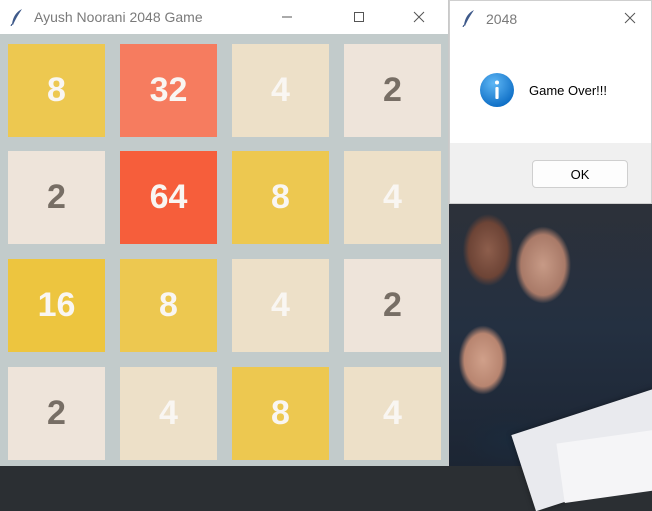 The width and height of the screenshot is (652, 511). What do you see at coordinates (502, 19) in the screenshot?
I see `dialog-title: 2048` at bounding box center [502, 19].